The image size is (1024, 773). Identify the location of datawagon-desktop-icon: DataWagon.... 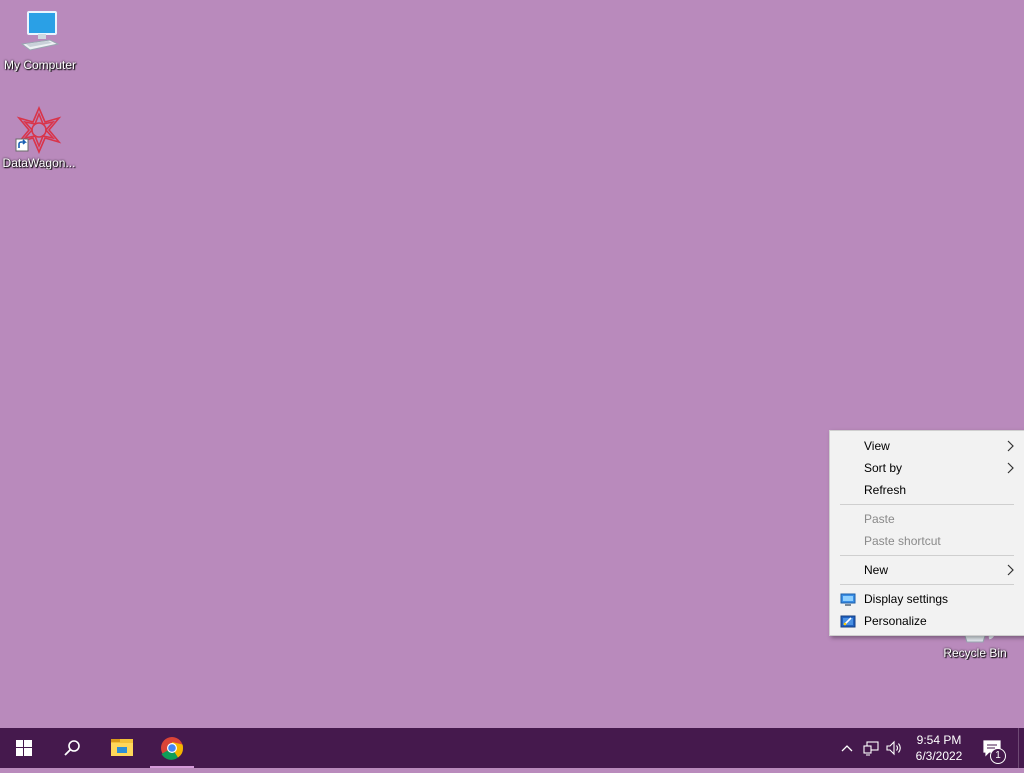
(39, 137).